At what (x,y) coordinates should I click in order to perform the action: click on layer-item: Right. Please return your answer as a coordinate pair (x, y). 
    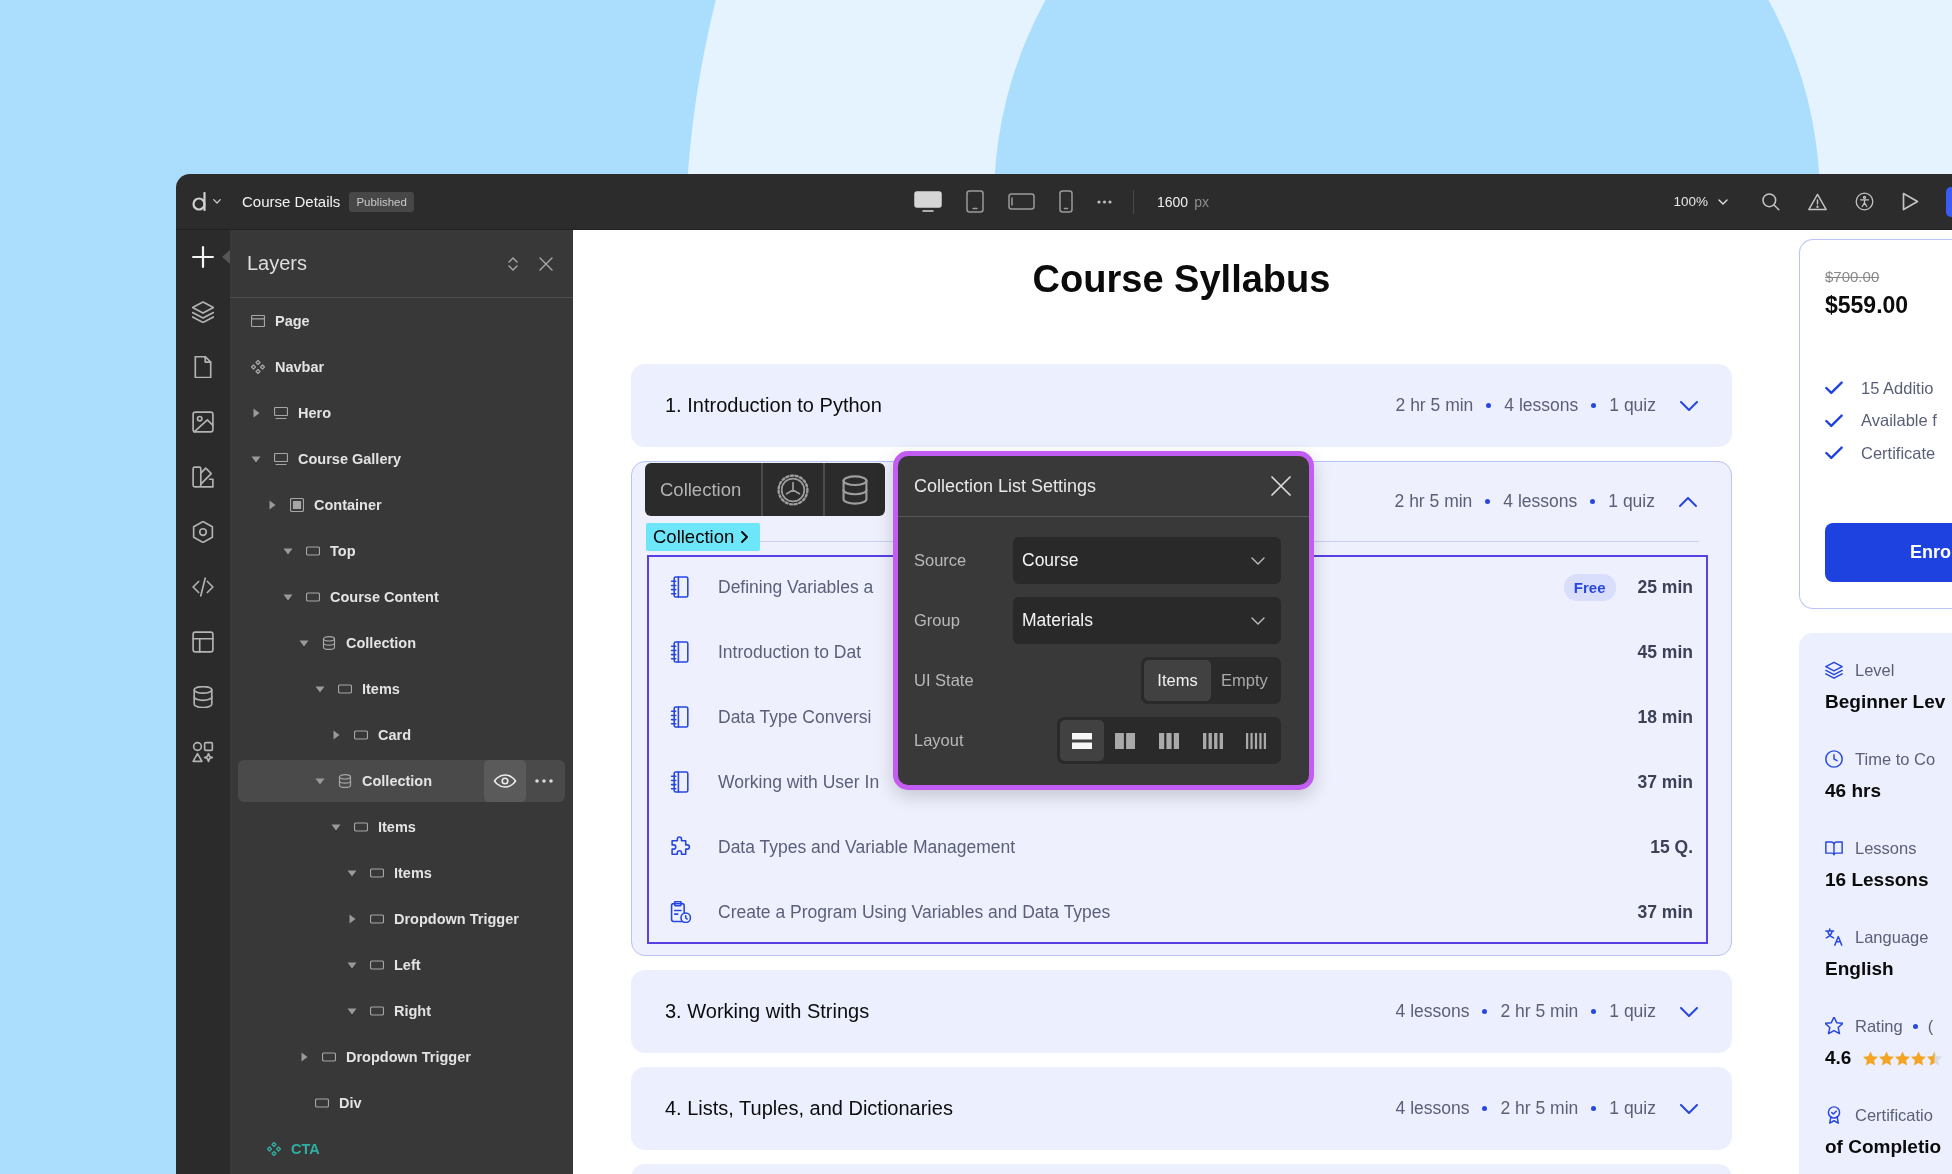
    Looking at the image, I should click on (401, 1011).